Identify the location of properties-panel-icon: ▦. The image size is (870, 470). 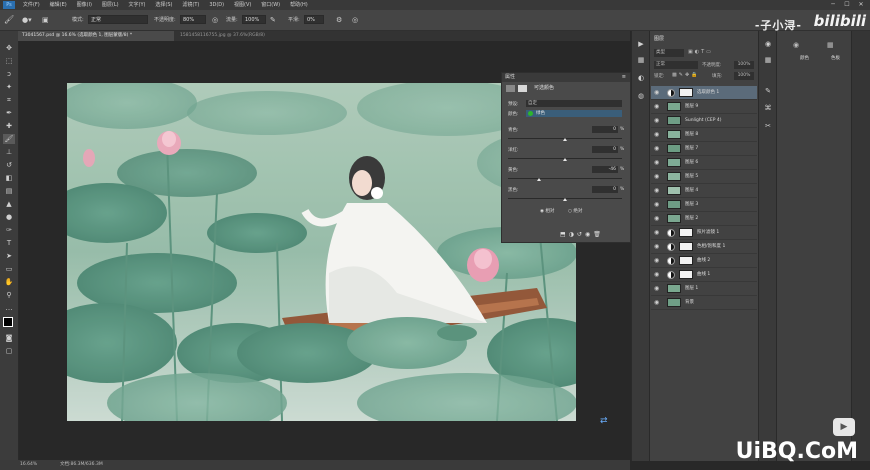
(641, 60).